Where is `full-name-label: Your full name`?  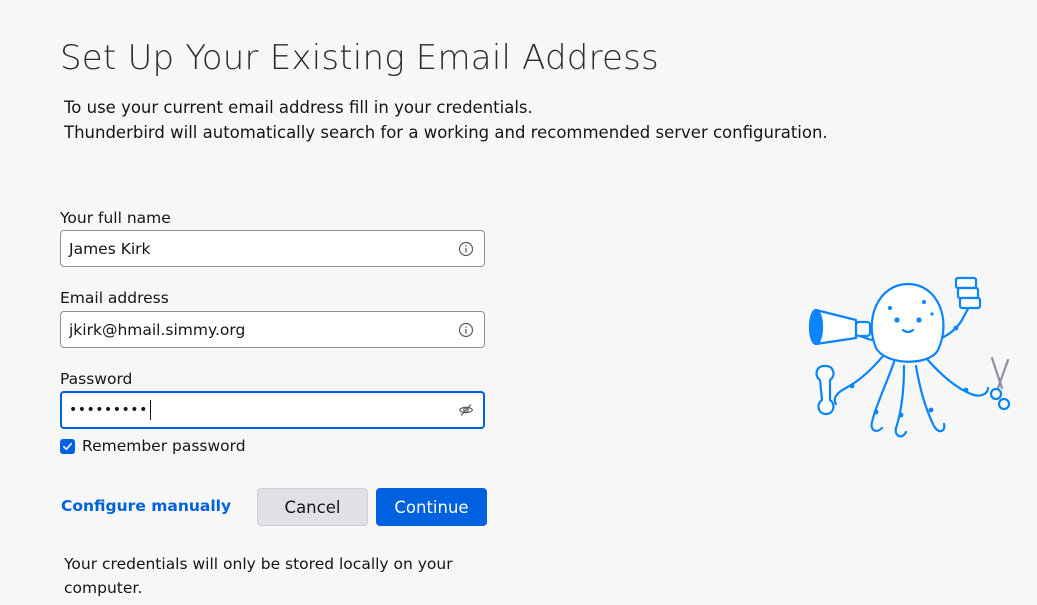 full-name-label: Your full name is located at coordinates (115, 218).